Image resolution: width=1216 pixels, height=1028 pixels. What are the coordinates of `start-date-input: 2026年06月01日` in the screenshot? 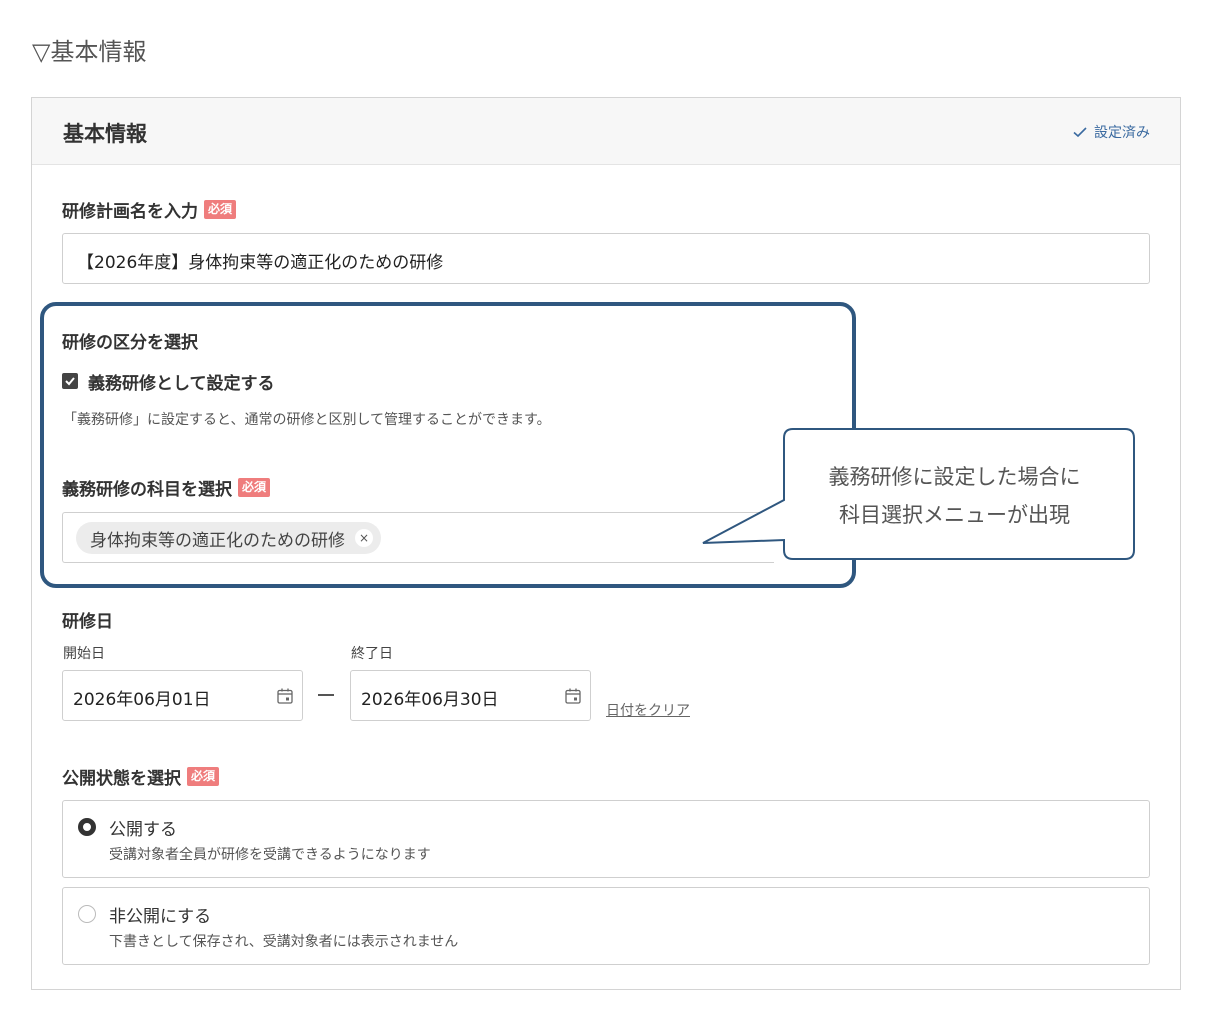 It's located at (182, 695).